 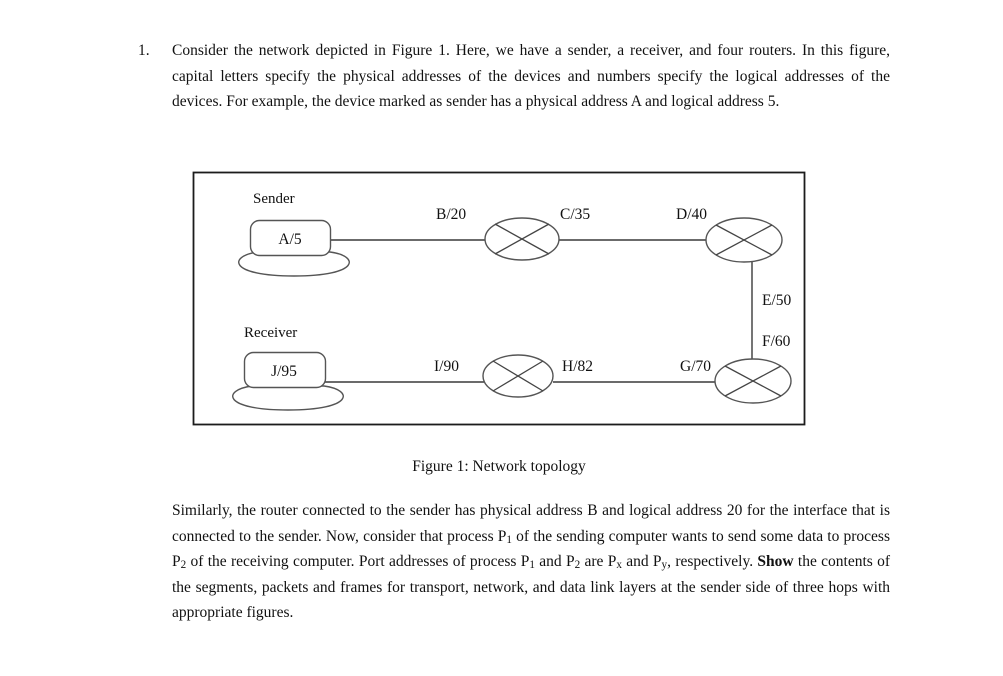 I want to click on sender-title-label: Sender, so click(x=274, y=199).